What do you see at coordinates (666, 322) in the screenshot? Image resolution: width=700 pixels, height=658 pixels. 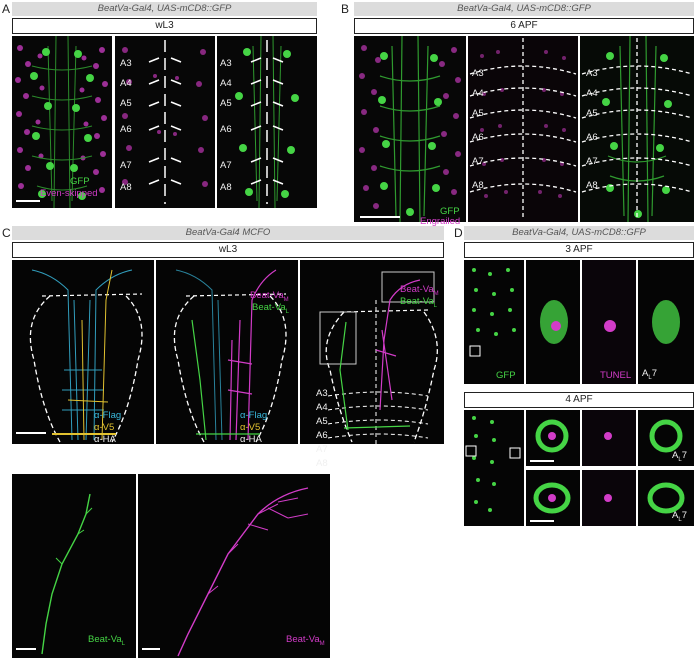 I see `panel-d-3apf-gfp-only` at bounding box center [666, 322].